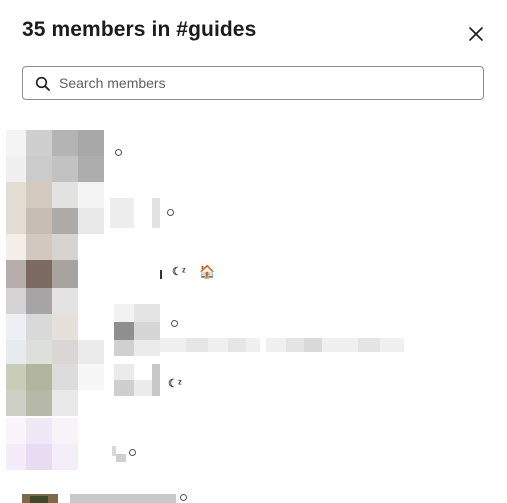  I want to click on member-row: ☾ᶻ 🏠, so click(253, 263).